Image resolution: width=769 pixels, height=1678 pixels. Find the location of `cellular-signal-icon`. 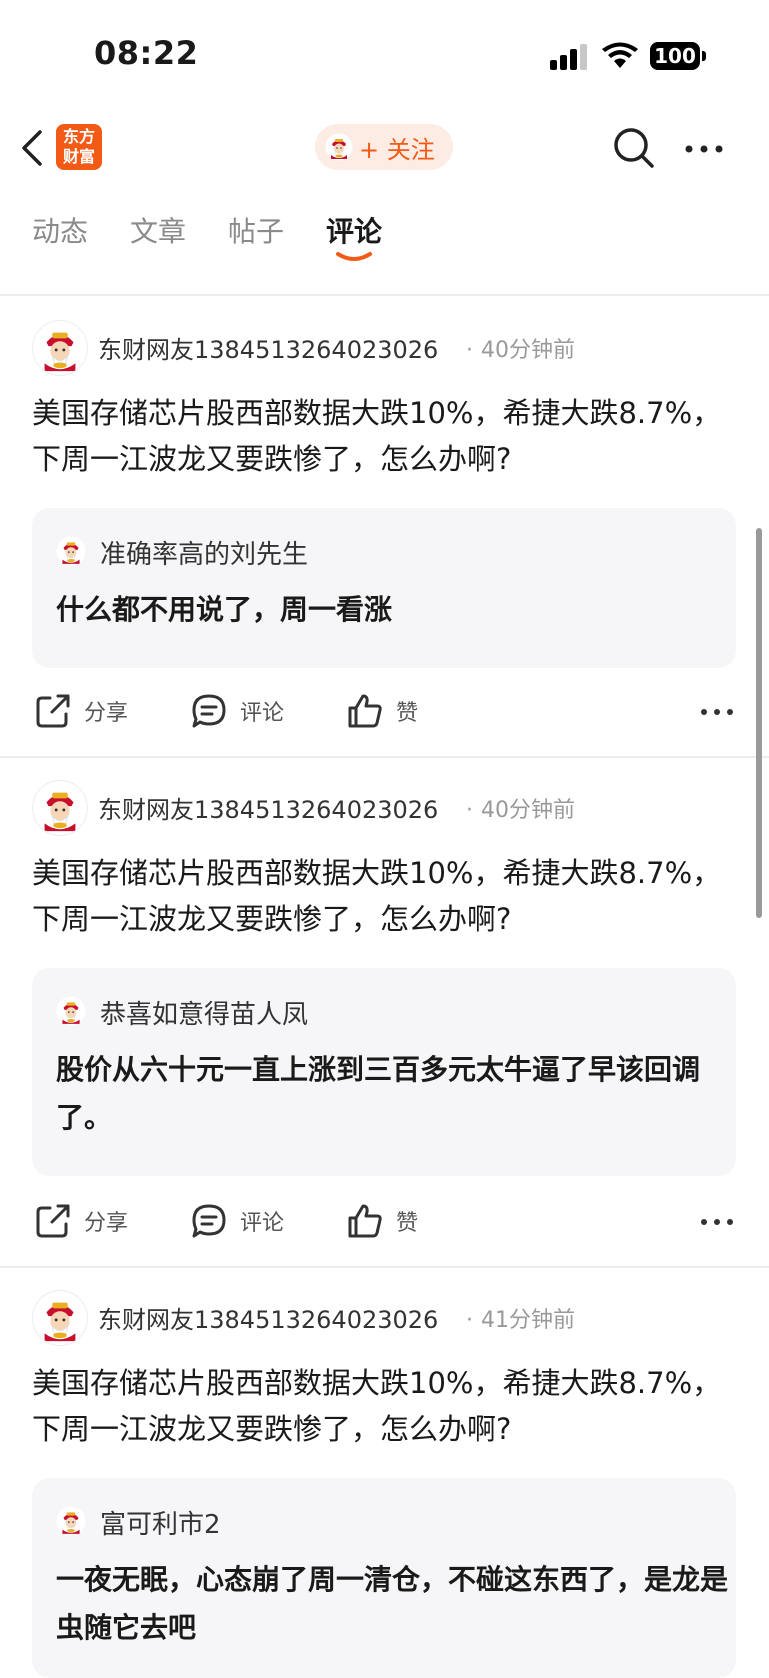

cellular-signal-icon is located at coordinates (568, 57).